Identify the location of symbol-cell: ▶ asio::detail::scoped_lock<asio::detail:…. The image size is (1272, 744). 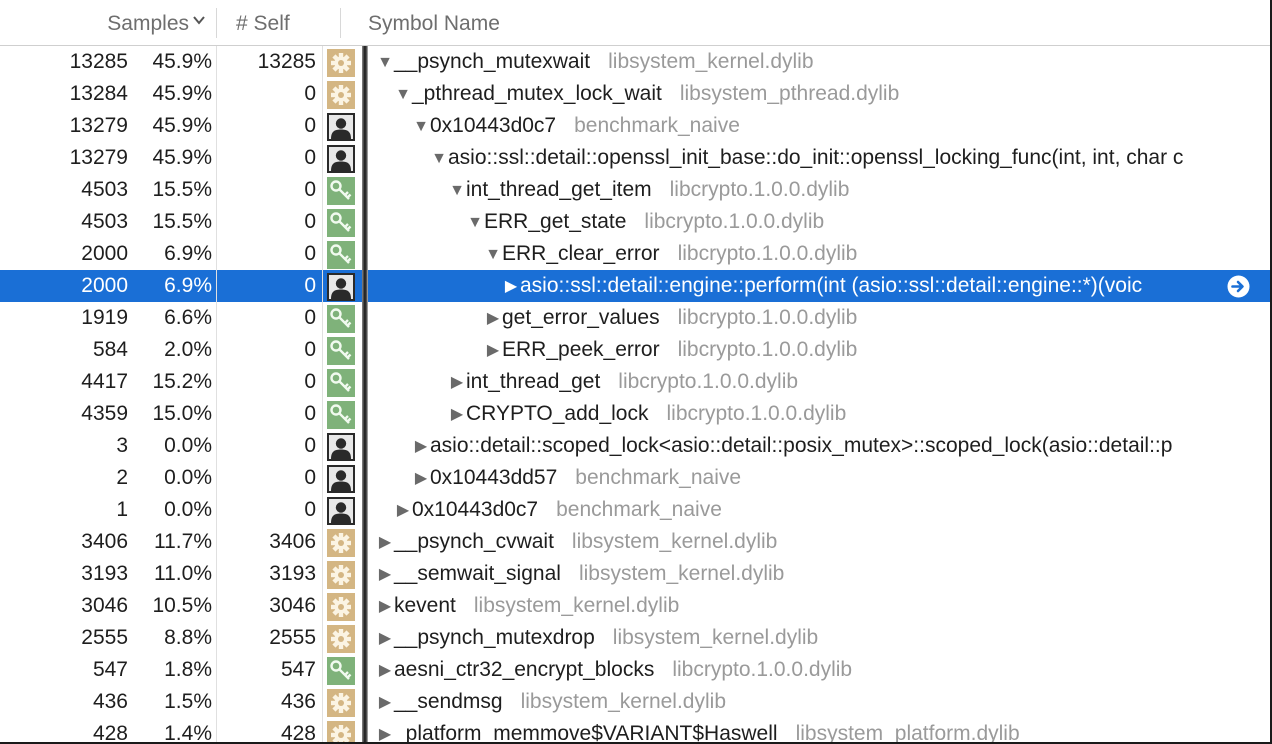
(823, 446).